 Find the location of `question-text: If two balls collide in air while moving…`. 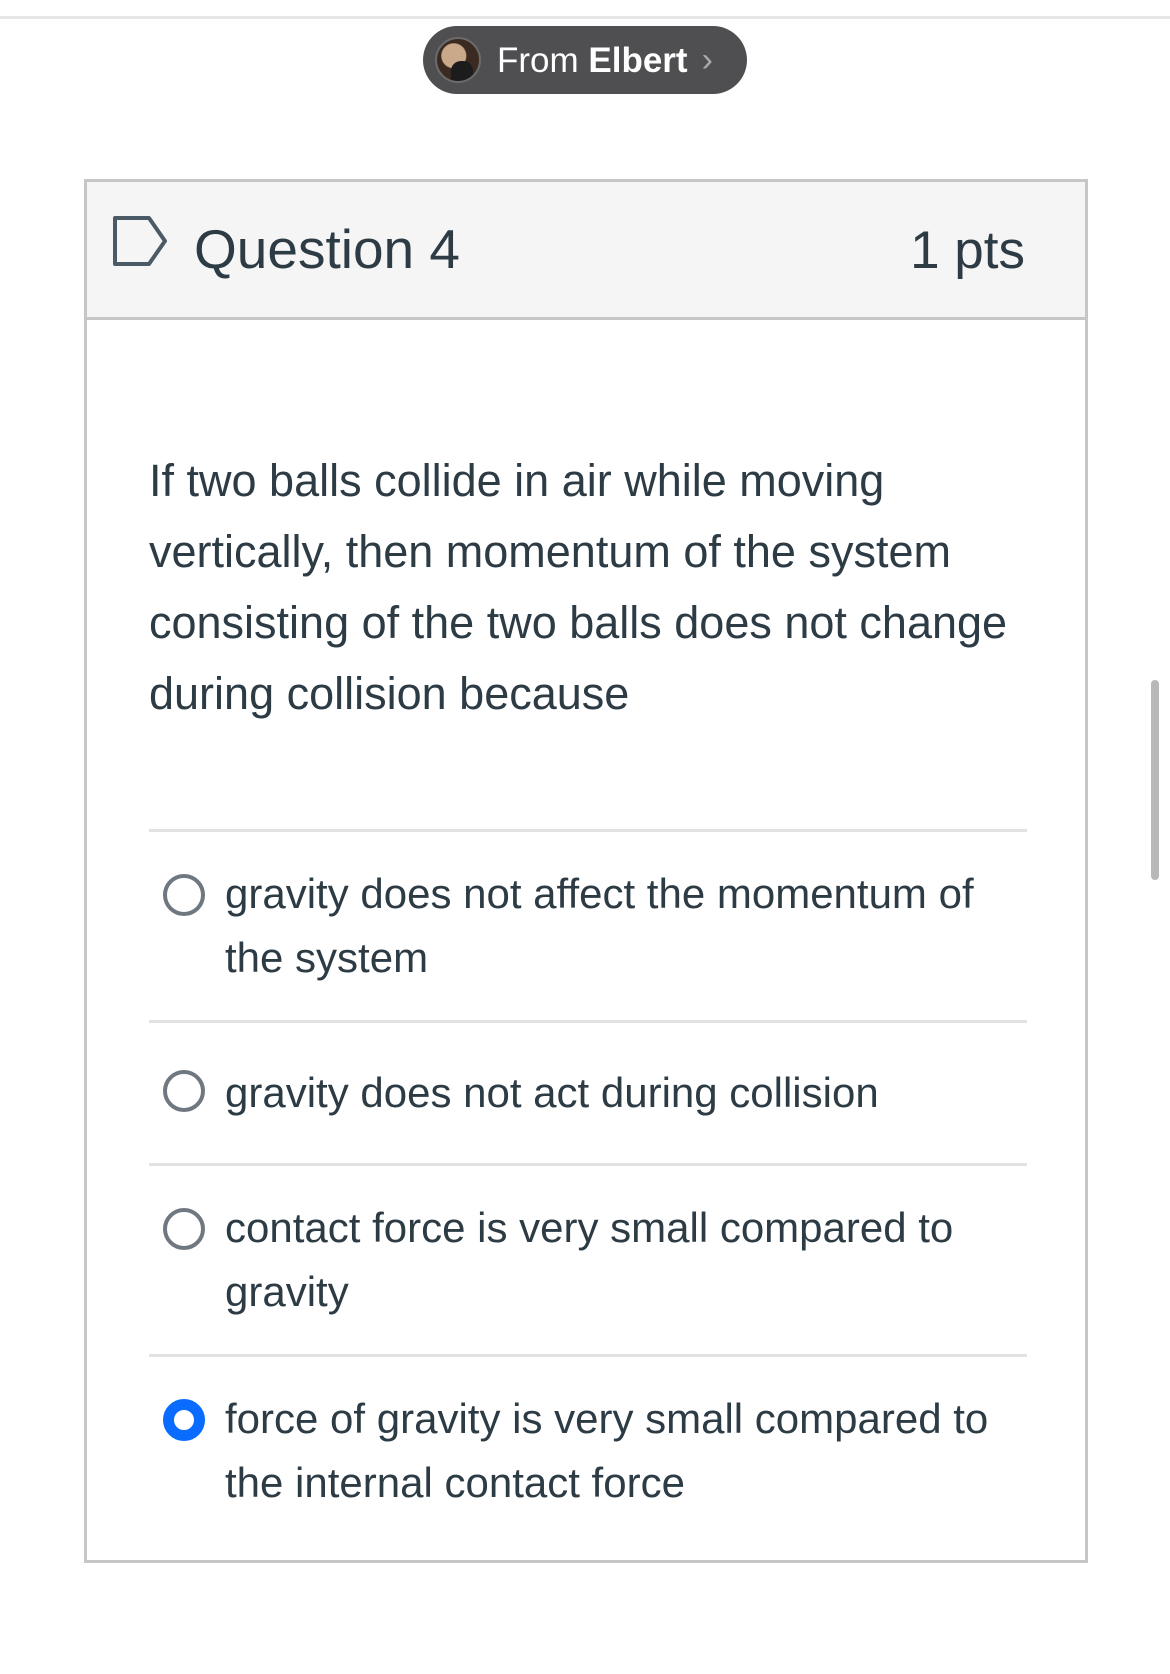

question-text: If two balls collide in air while moving… is located at coordinates (578, 587).